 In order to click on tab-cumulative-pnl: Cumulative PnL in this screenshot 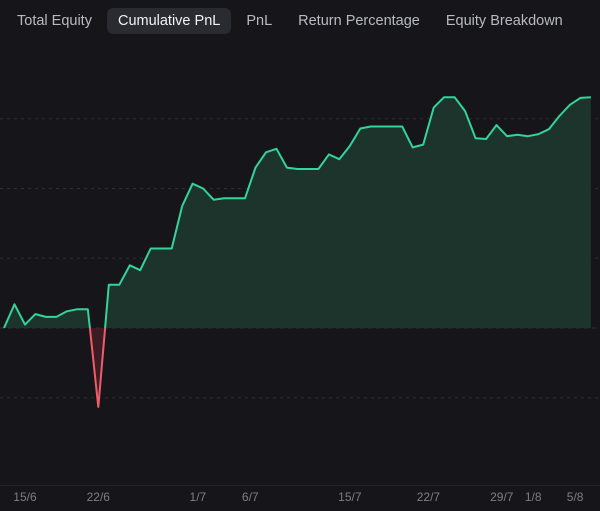, I will do `click(169, 21)`.